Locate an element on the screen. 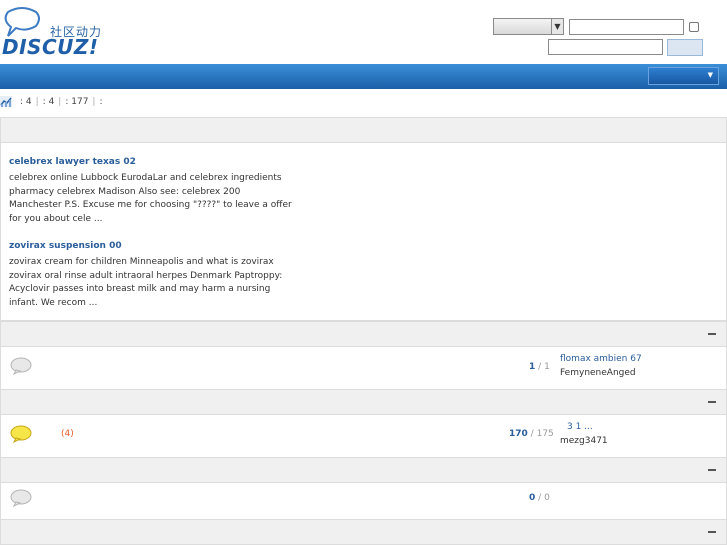 The height and width of the screenshot is (545, 727). stats-chart-icon is located at coordinates (6, 101).